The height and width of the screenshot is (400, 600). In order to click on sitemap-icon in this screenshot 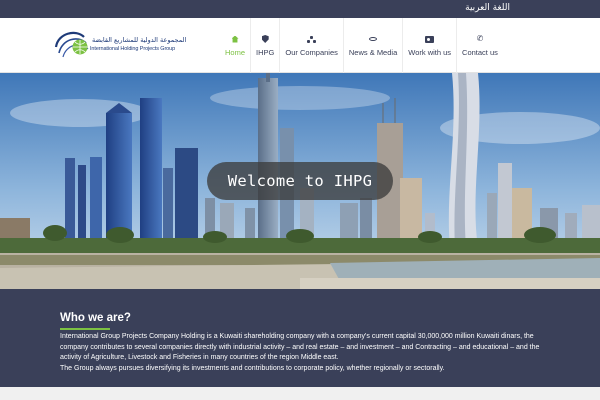, I will do `click(312, 39)`.